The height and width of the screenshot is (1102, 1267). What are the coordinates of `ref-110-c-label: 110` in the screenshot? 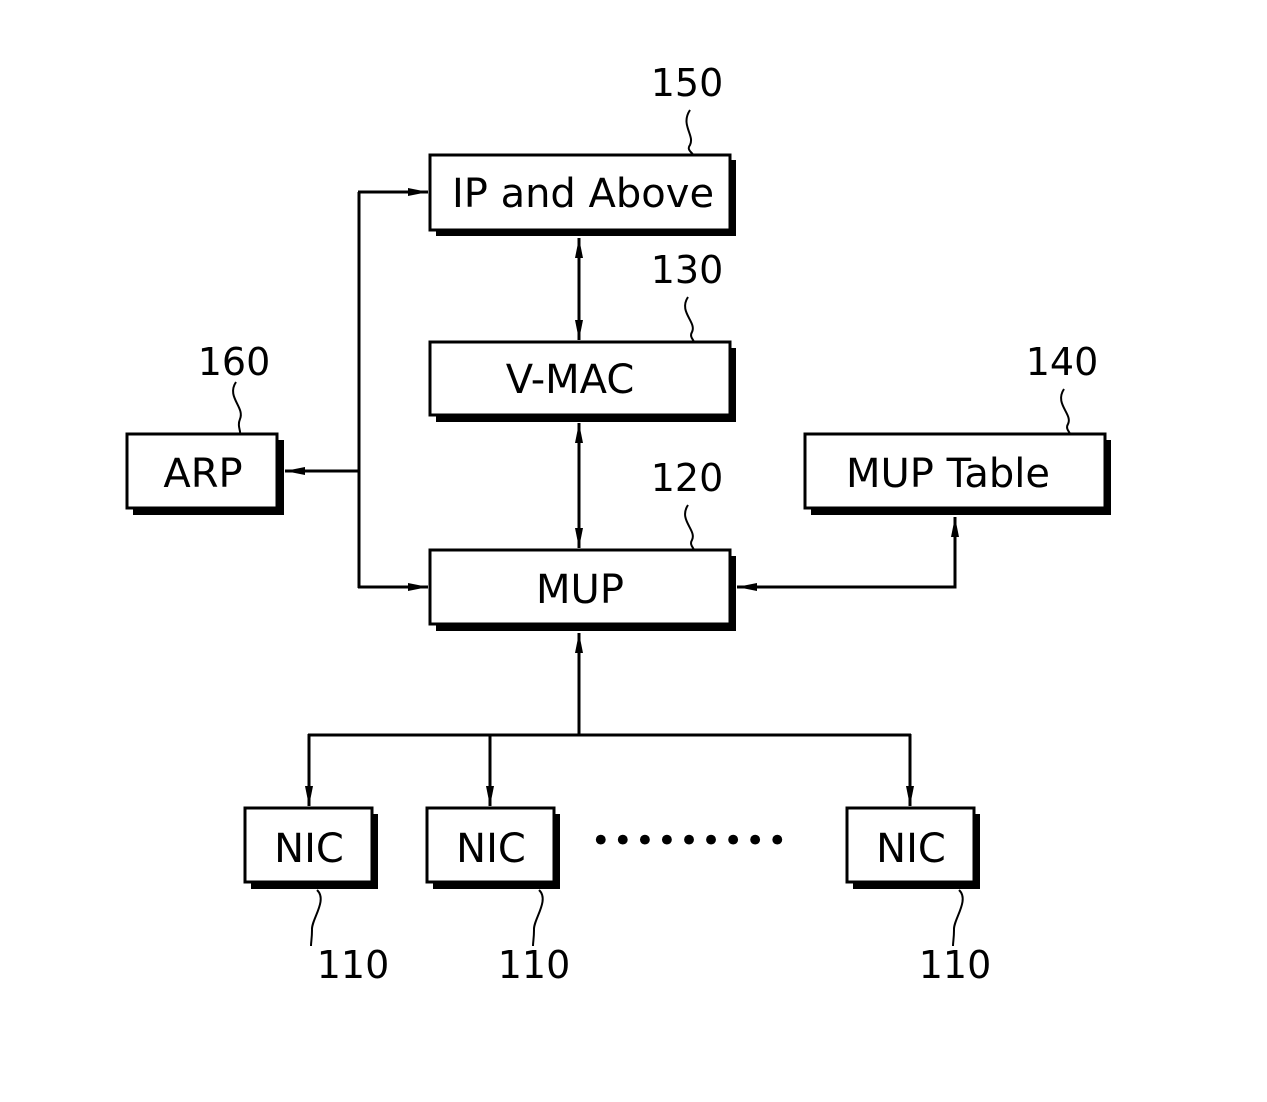 It's located at (955, 965).